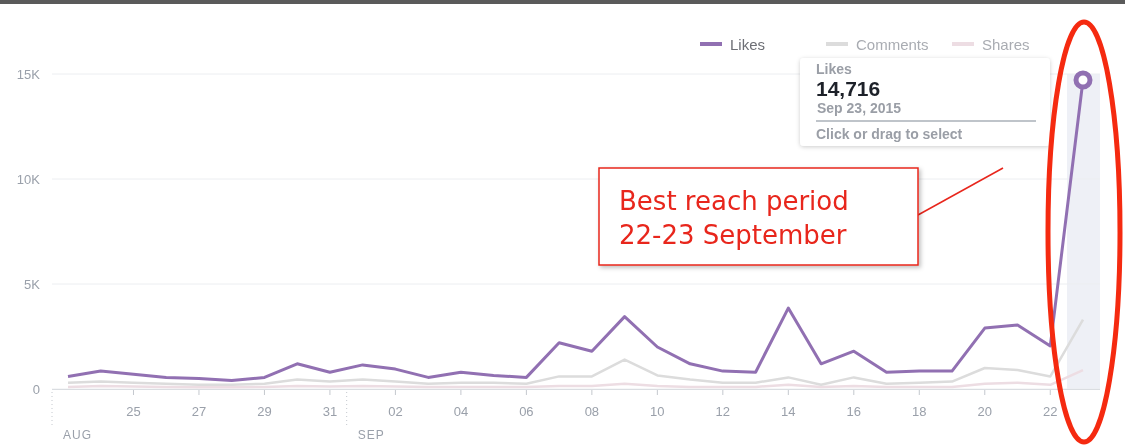 This screenshot has height=446, width=1125. I want to click on x-axis-label: 29, so click(264, 411).